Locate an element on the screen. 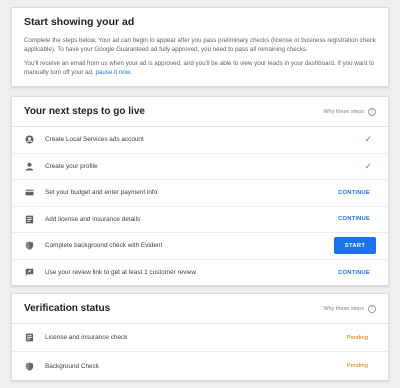 This screenshot has height=388, width=400. continue-review-button: CONTINUE is located at coordinates (354, 273).